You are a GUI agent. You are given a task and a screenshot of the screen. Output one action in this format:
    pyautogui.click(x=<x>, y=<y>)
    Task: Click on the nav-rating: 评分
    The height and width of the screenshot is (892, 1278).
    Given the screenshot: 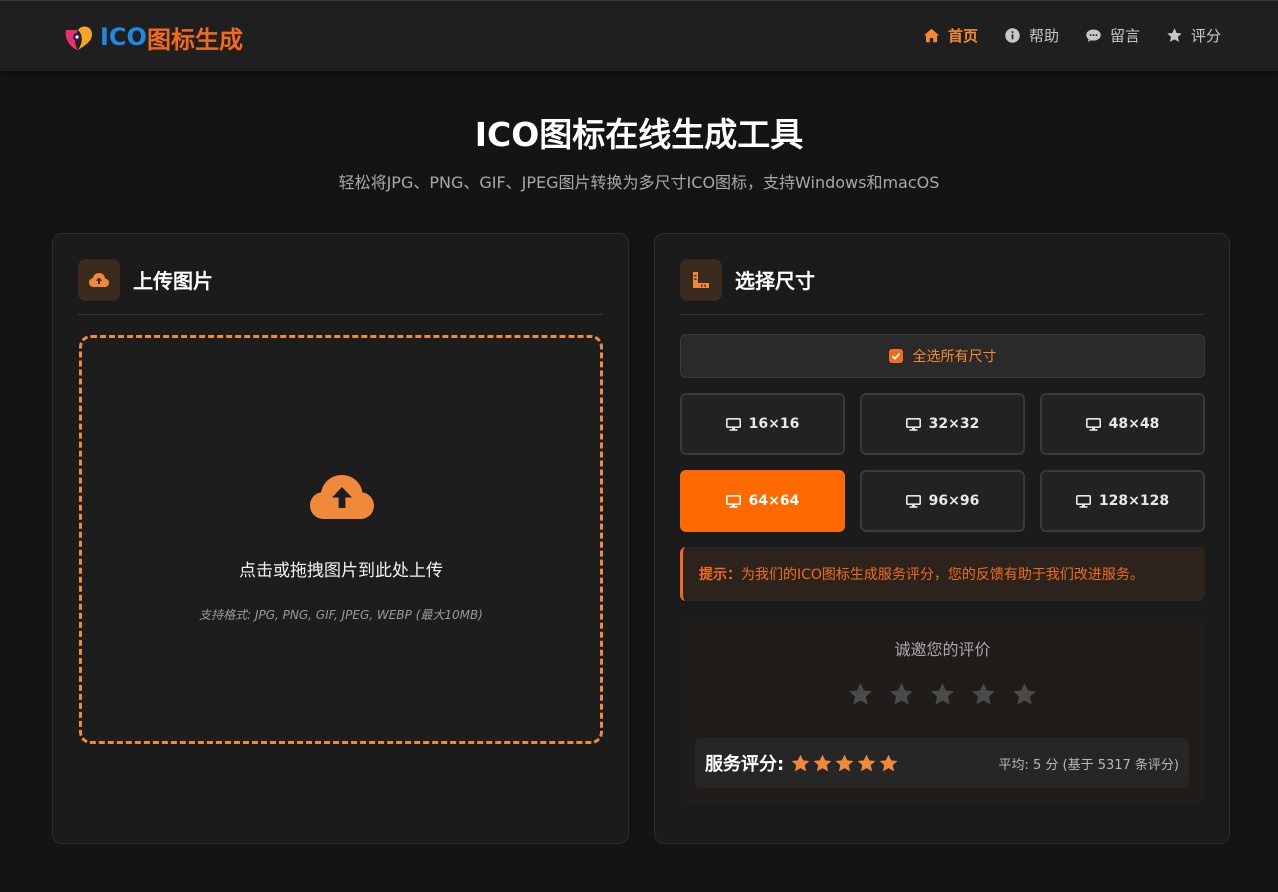 What is the action you would take?
    pyautogui.click(x=1193, y=35)
    